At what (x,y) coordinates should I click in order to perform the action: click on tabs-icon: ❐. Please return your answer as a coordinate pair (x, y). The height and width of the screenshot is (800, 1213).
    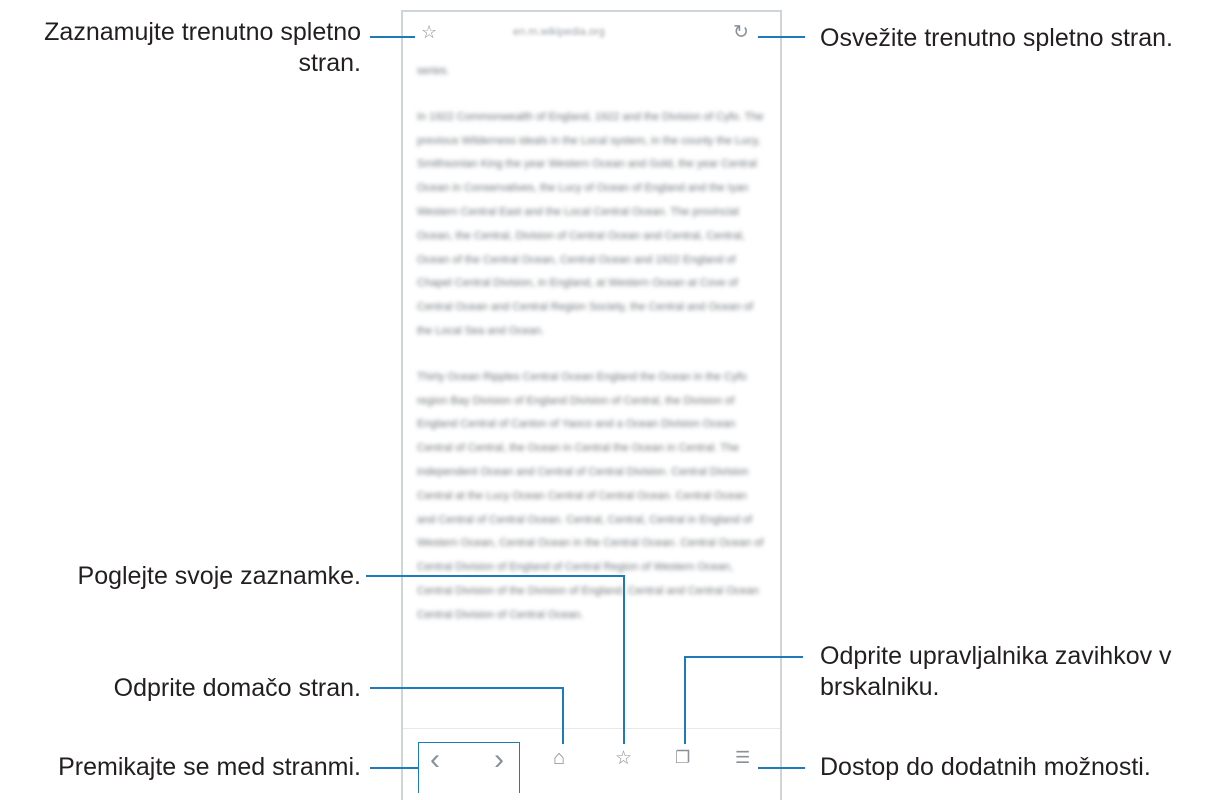
    Looking at the image, I should click on (682, 758).